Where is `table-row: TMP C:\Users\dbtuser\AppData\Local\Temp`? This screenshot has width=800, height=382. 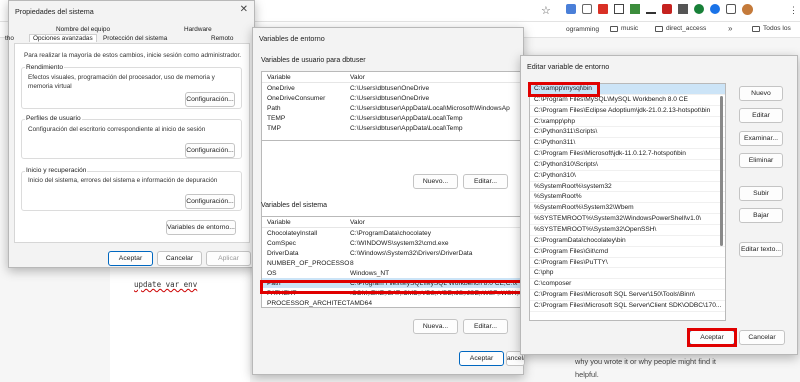 table-row: TMP C:\Users\dbtuser\AppData\Local\Temp is located at coordinates (392, 128).